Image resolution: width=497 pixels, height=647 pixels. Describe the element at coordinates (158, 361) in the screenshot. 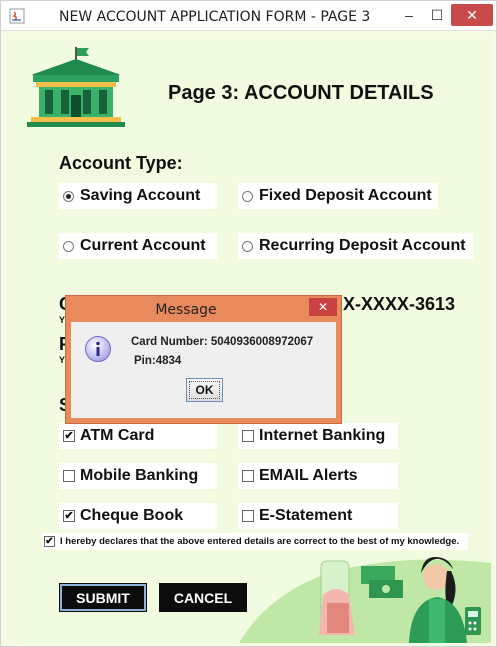

I see `pin-message: Pin:4834` at that location.